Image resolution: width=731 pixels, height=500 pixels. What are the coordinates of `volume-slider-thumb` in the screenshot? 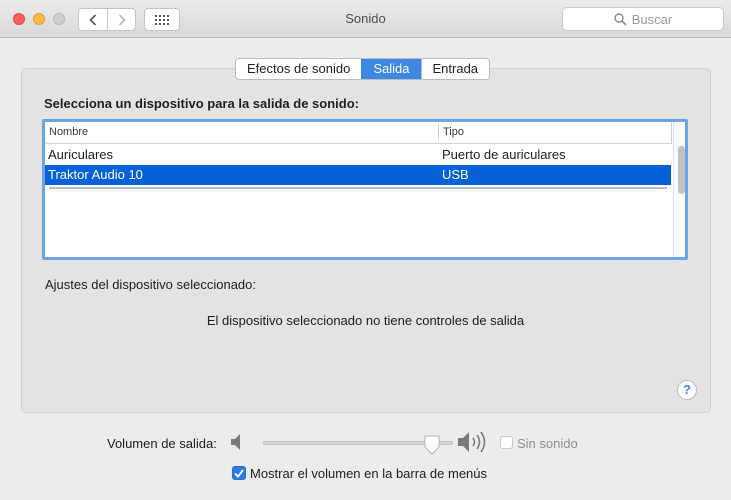 It's located at (432, 445).